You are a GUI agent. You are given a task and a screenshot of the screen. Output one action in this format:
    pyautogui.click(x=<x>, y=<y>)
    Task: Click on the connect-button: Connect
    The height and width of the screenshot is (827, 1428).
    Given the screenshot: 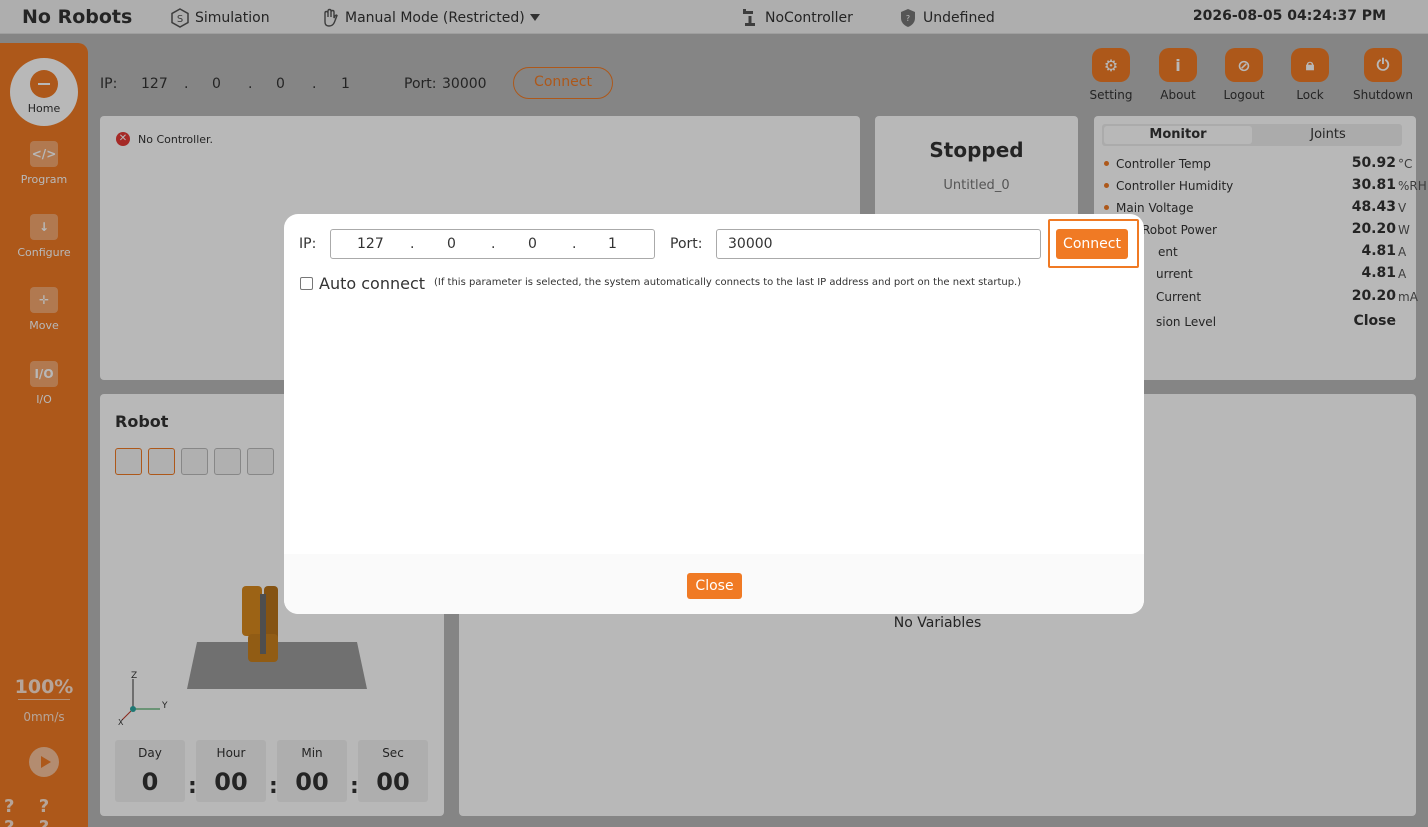 What is the action you would take?
    pyautogui.click(x=1092, y=244)
    